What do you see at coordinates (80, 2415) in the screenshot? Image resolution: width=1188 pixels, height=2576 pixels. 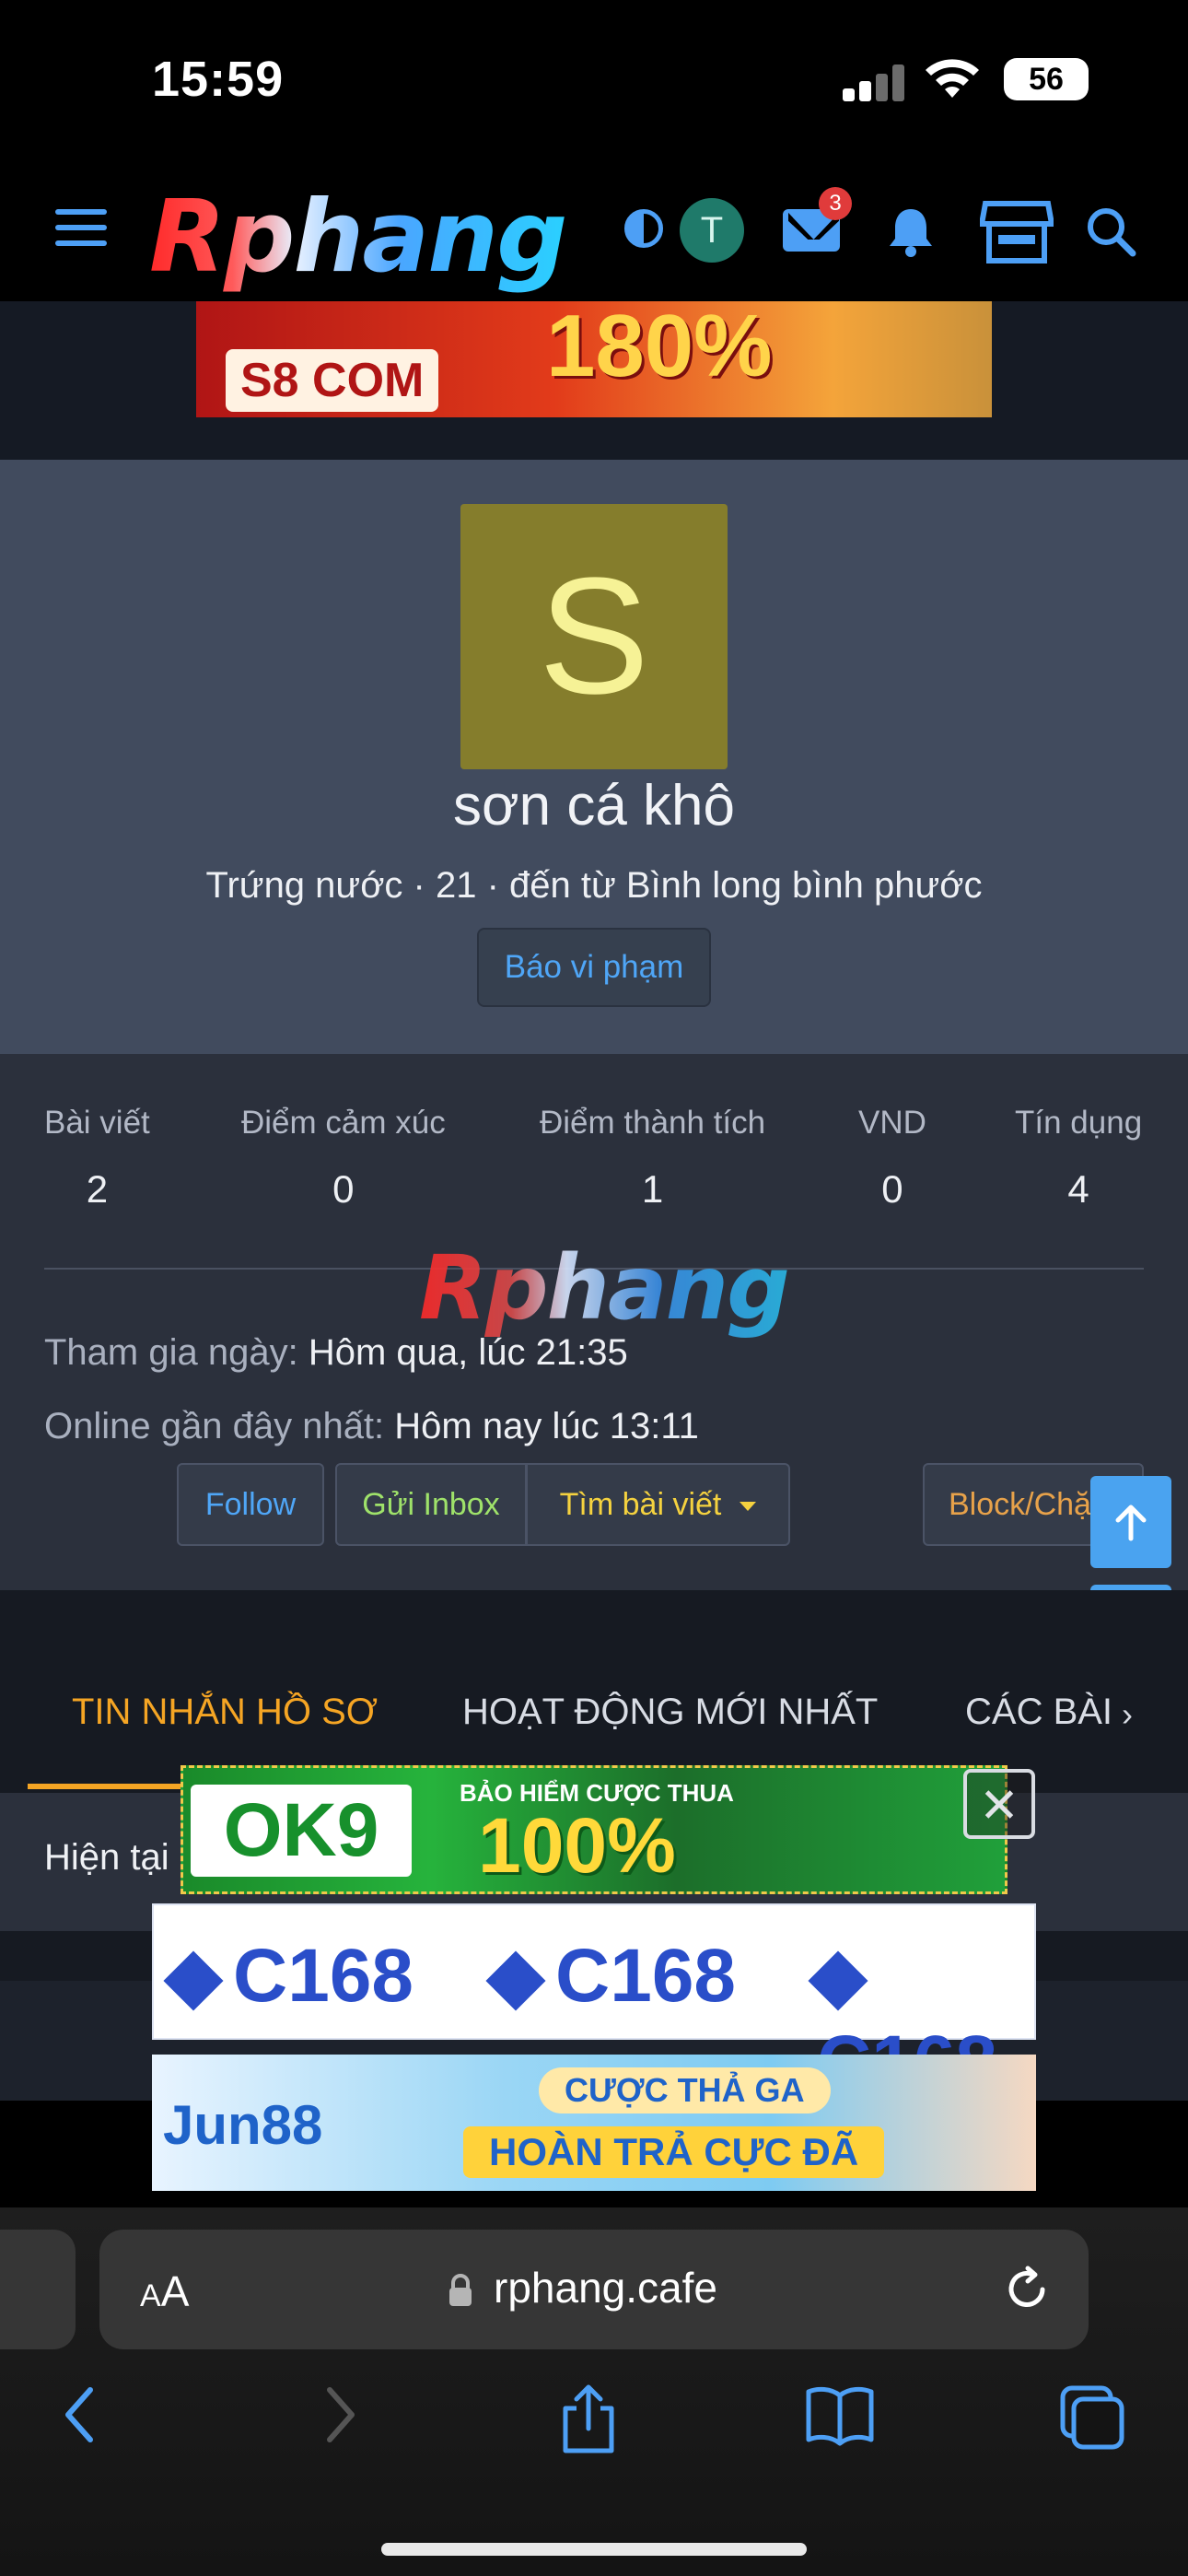 I see `back-icon` at bounding box center [80, 2415].